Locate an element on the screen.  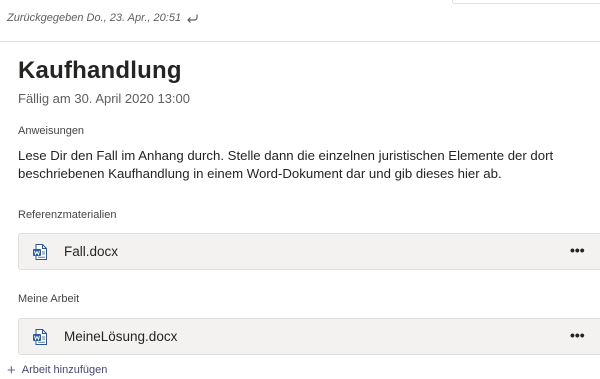
top-bar: Zurückgegeben Do., 23. Apr., 20:51 is located at coordinates (300, 21).